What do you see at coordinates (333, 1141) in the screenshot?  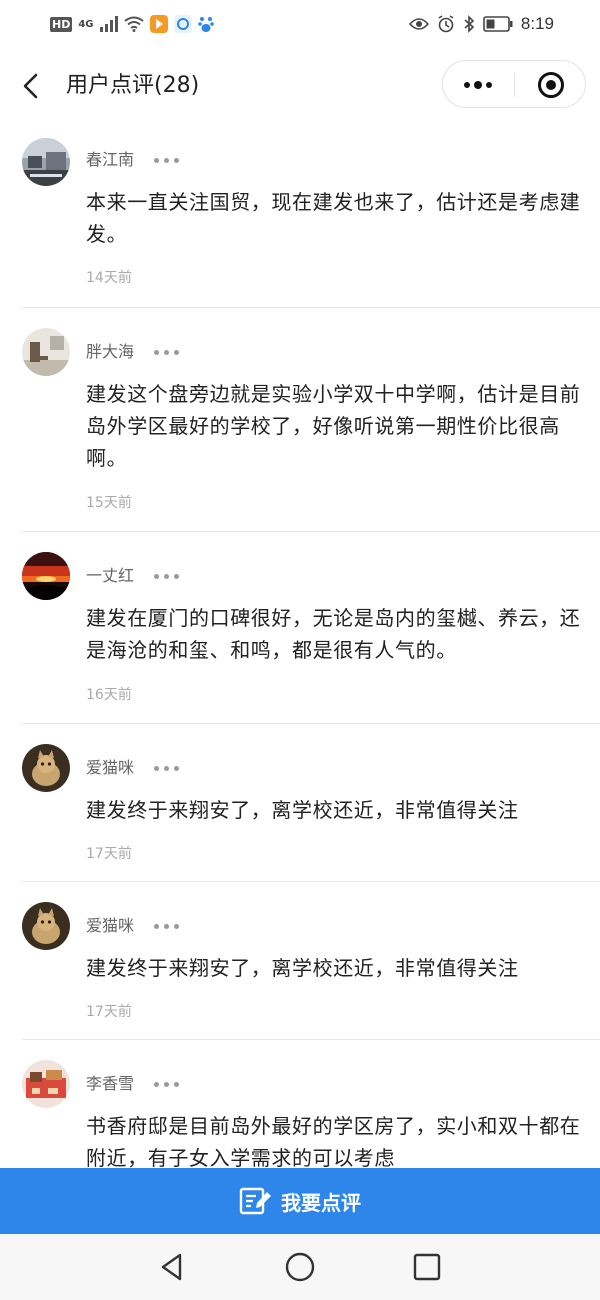 I see `review-text: 书香府邸是目前岛外最好的学区房了，实小和双十都在附近，有子女入学需求的可以考虑` at bounding box center [333, 1141].